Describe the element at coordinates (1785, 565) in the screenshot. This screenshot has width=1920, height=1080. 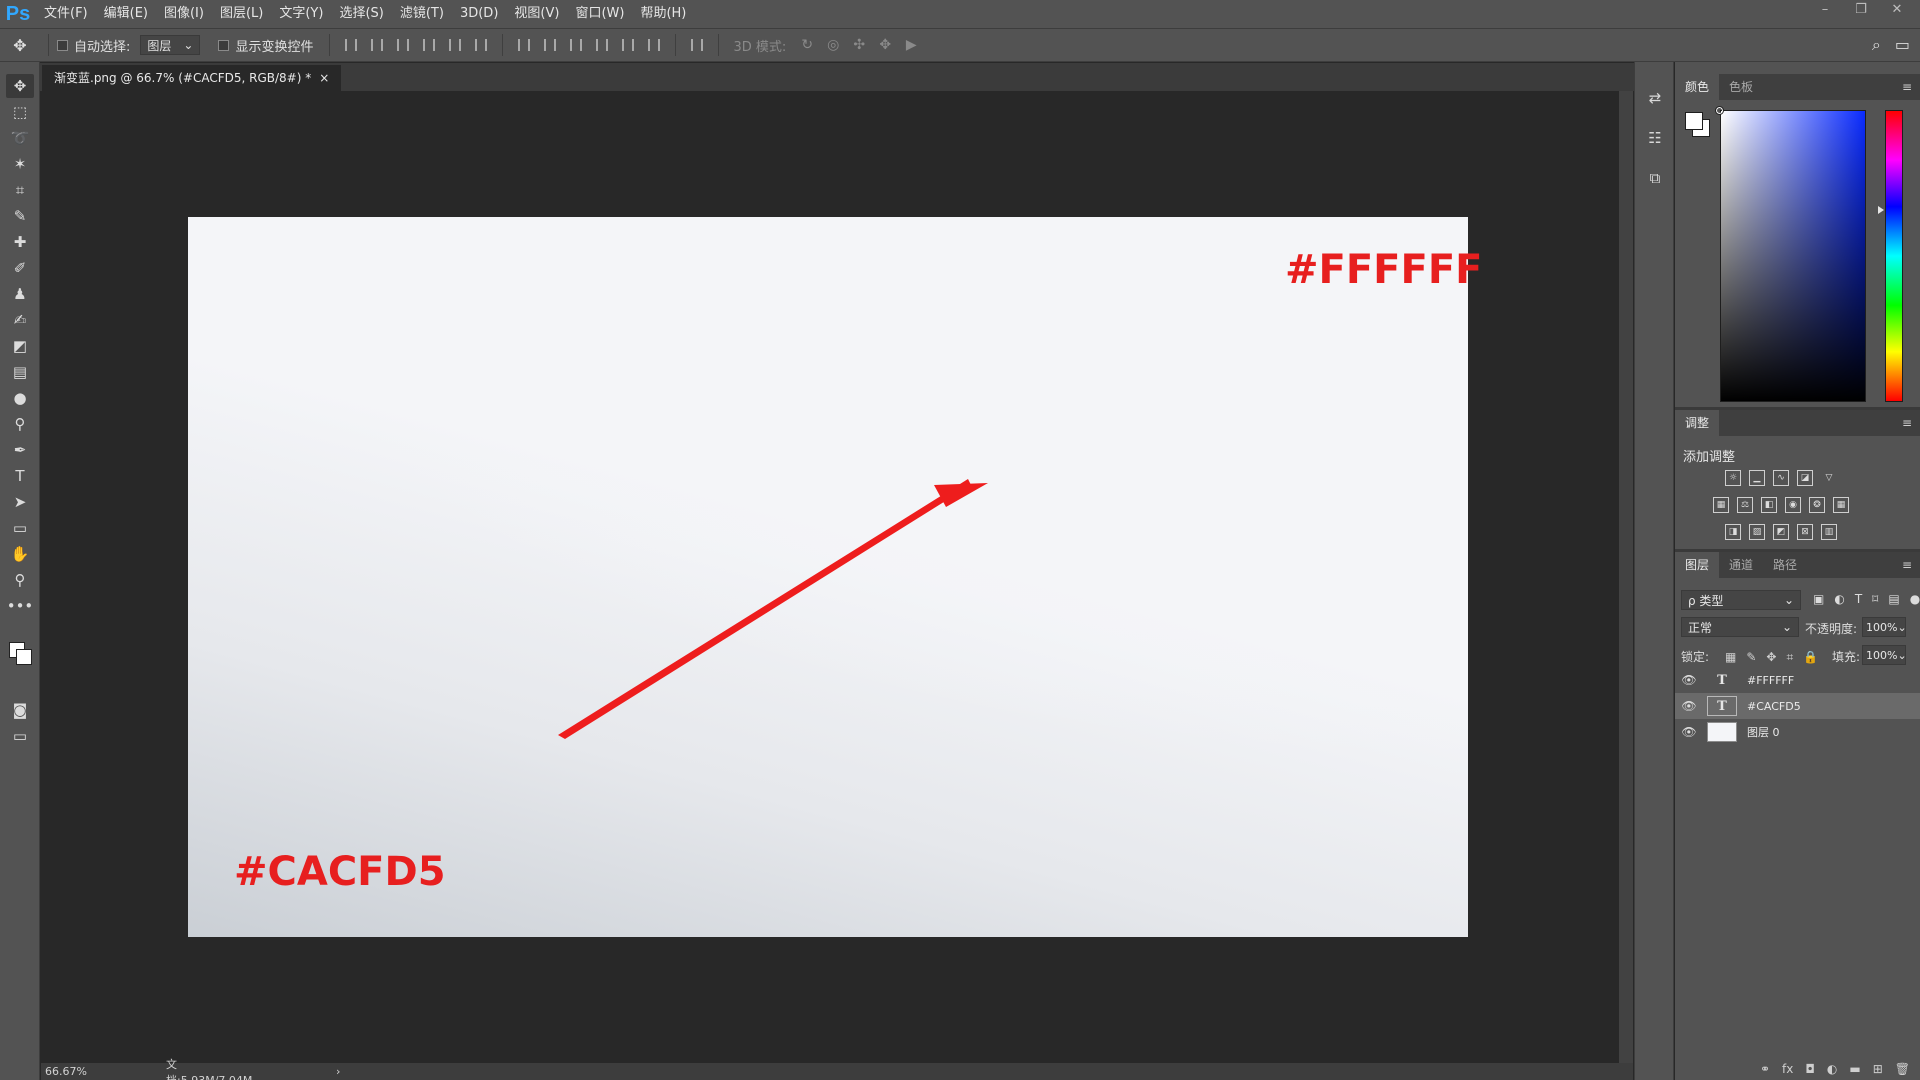
I see `tab-paths: 路径` at that location.